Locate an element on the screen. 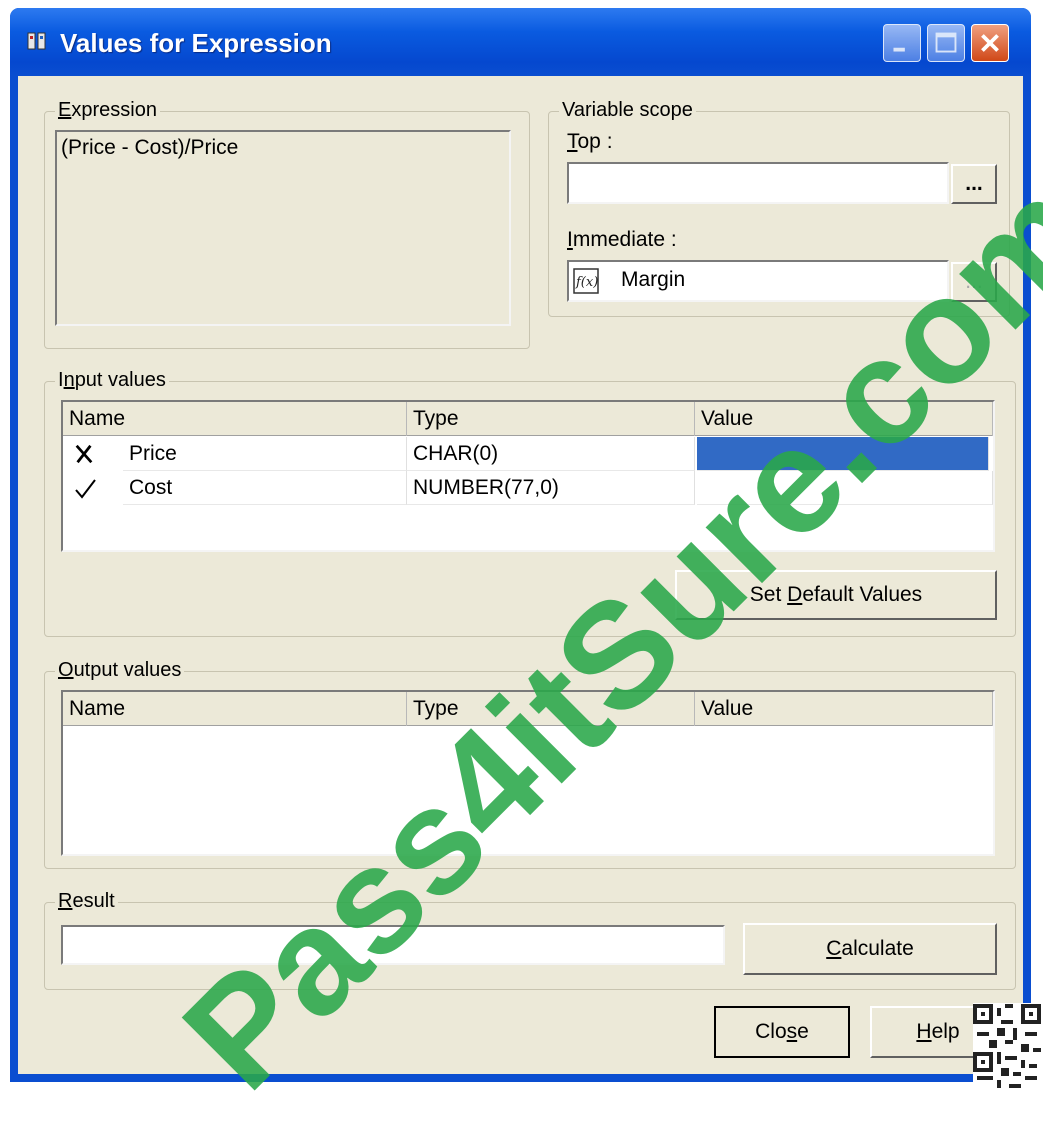 This screenshot has height=1122, width=1043. calculate-button: Calculate is located at coordinates (870, 949).